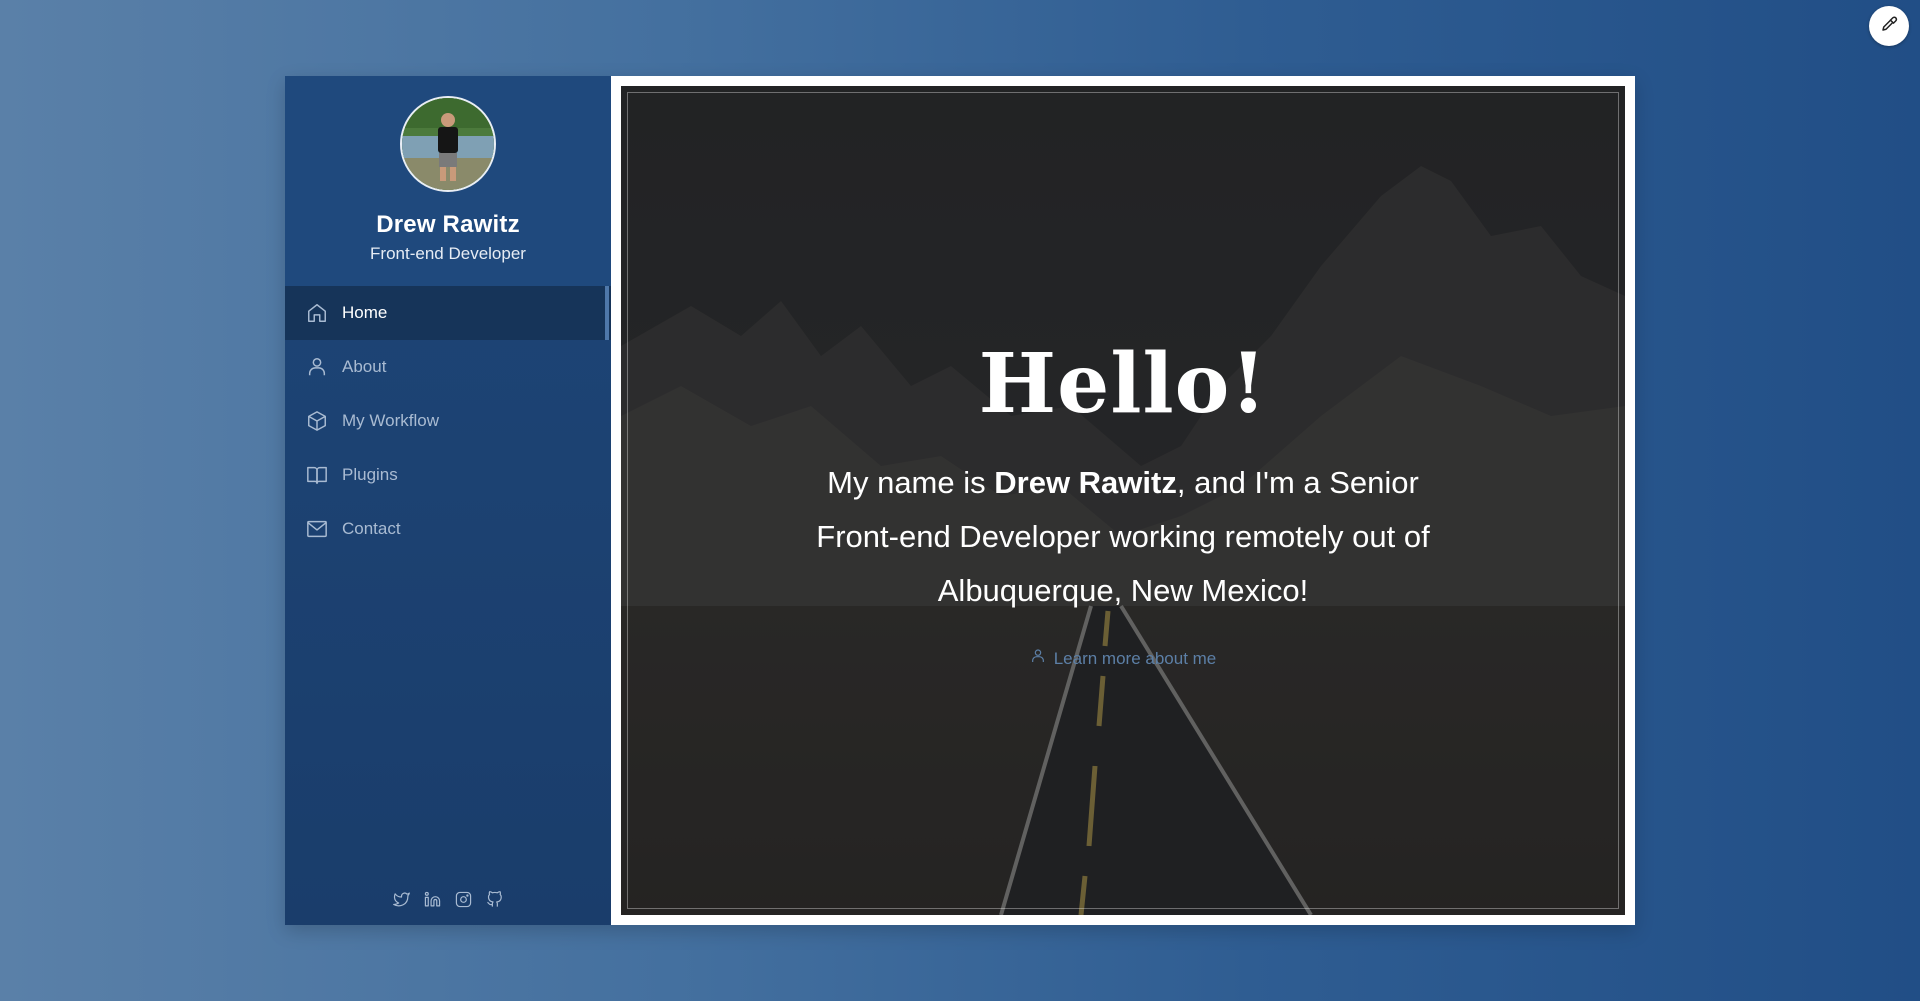  I want to click on home-icon, so click(317, 313).